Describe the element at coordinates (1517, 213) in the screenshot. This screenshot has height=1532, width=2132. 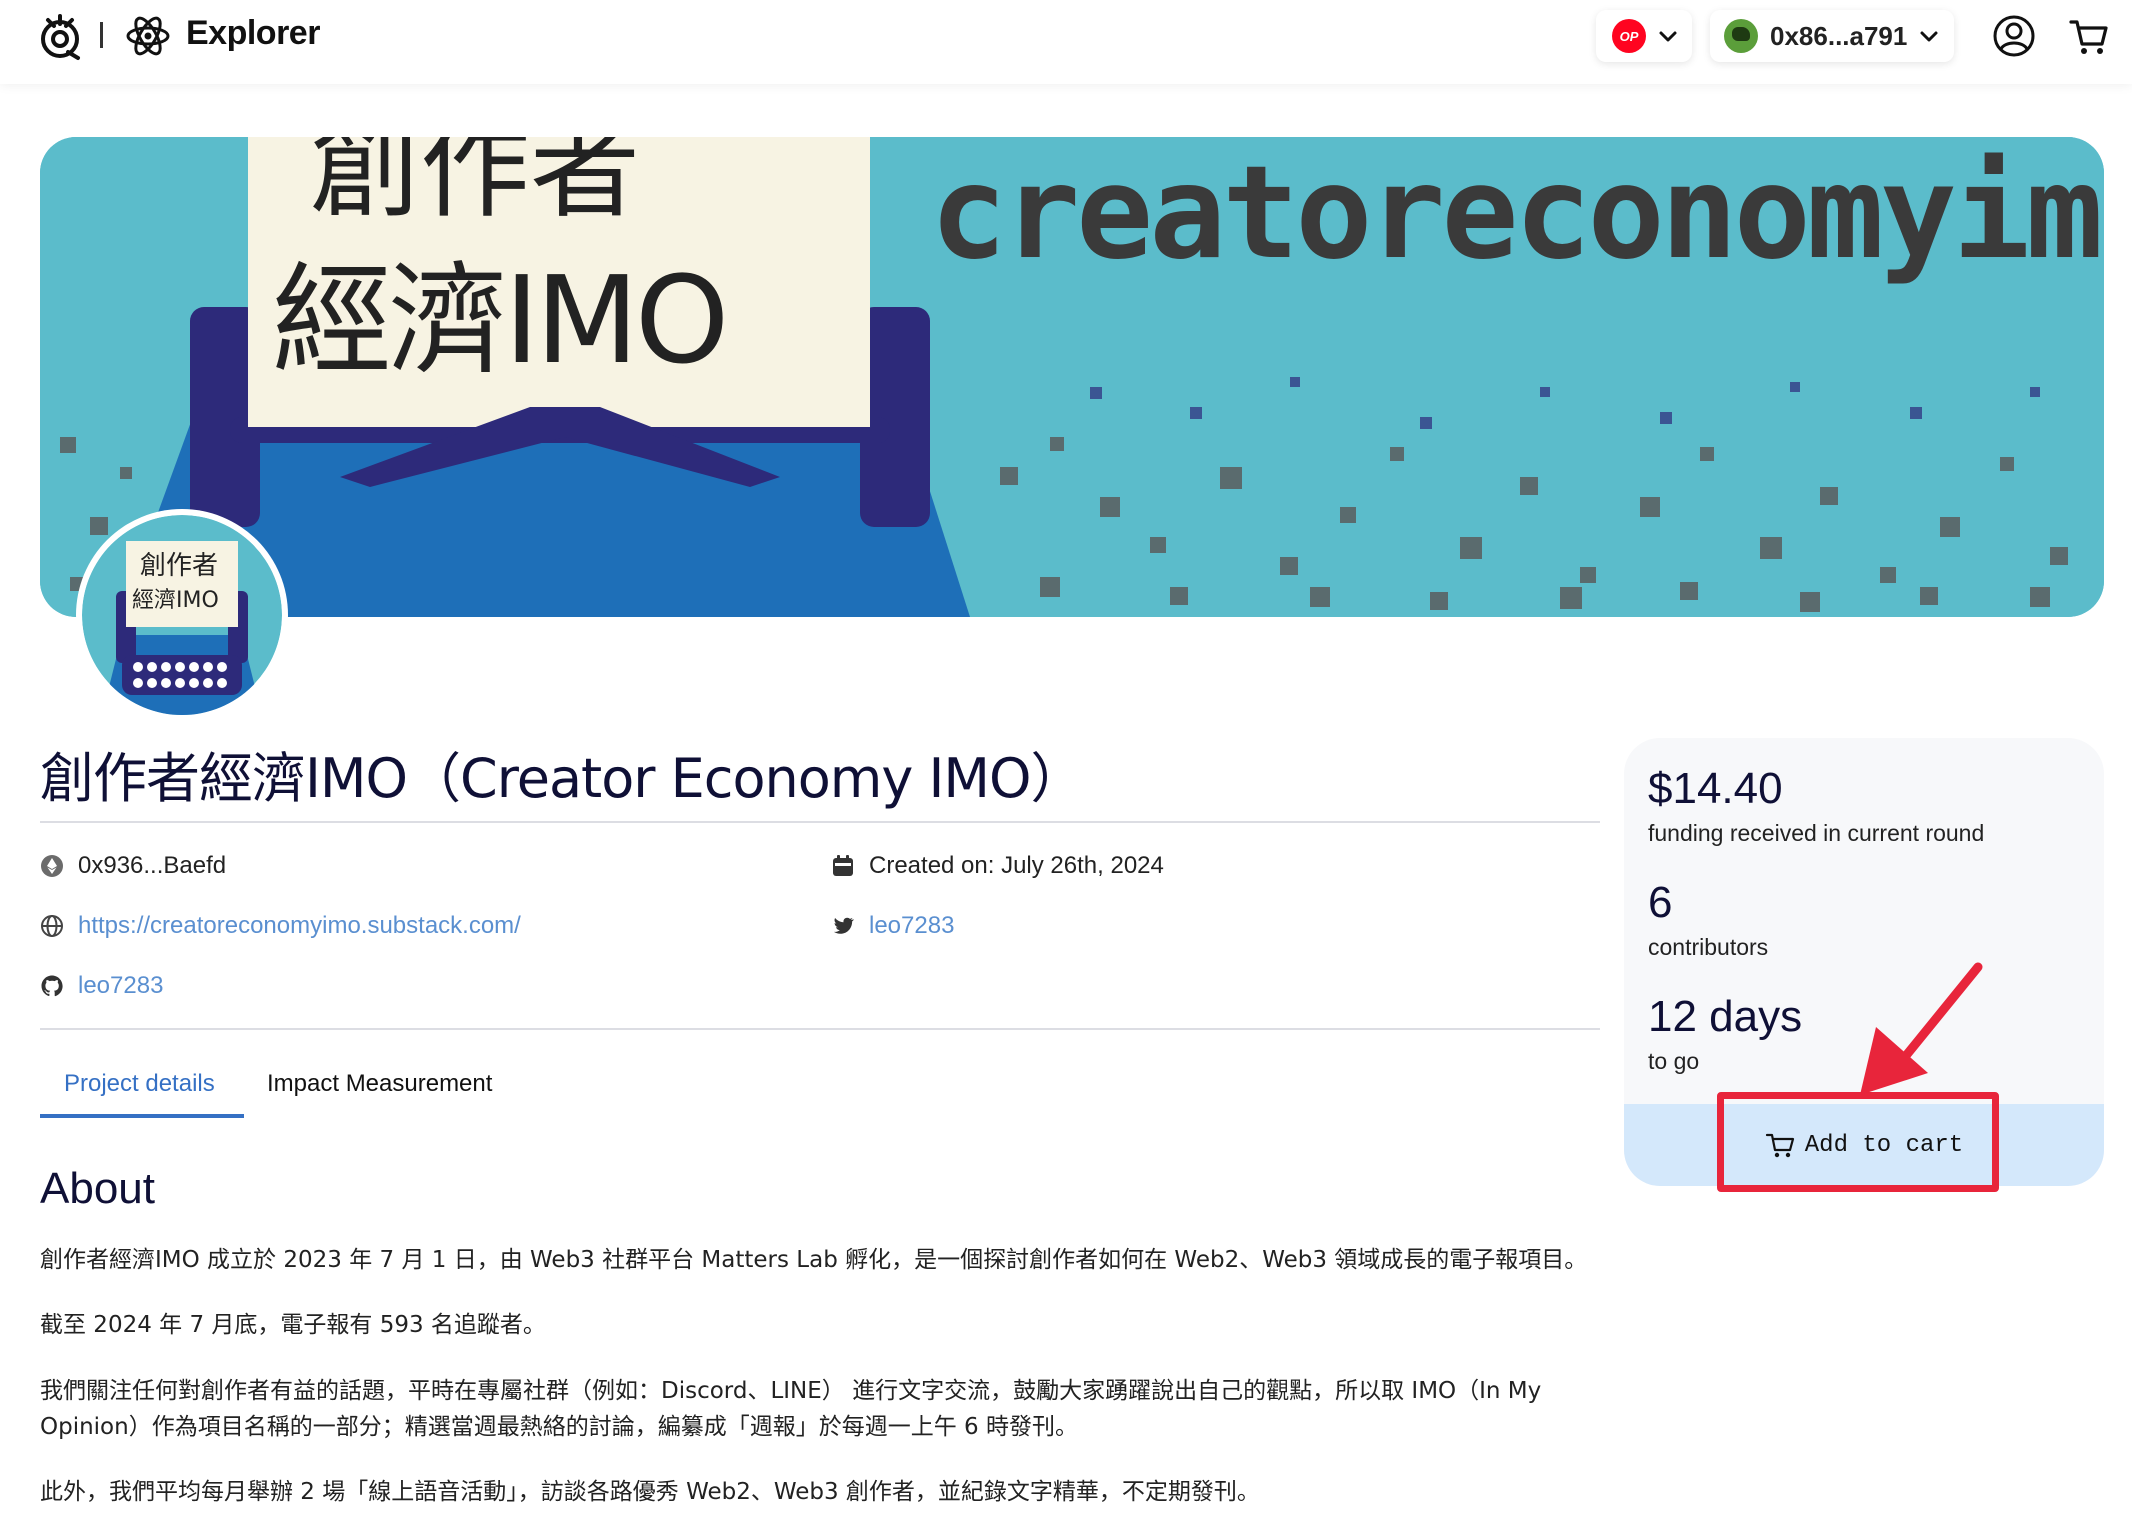
I see `banner-wordmark: creatoreconomyimo` at that location.